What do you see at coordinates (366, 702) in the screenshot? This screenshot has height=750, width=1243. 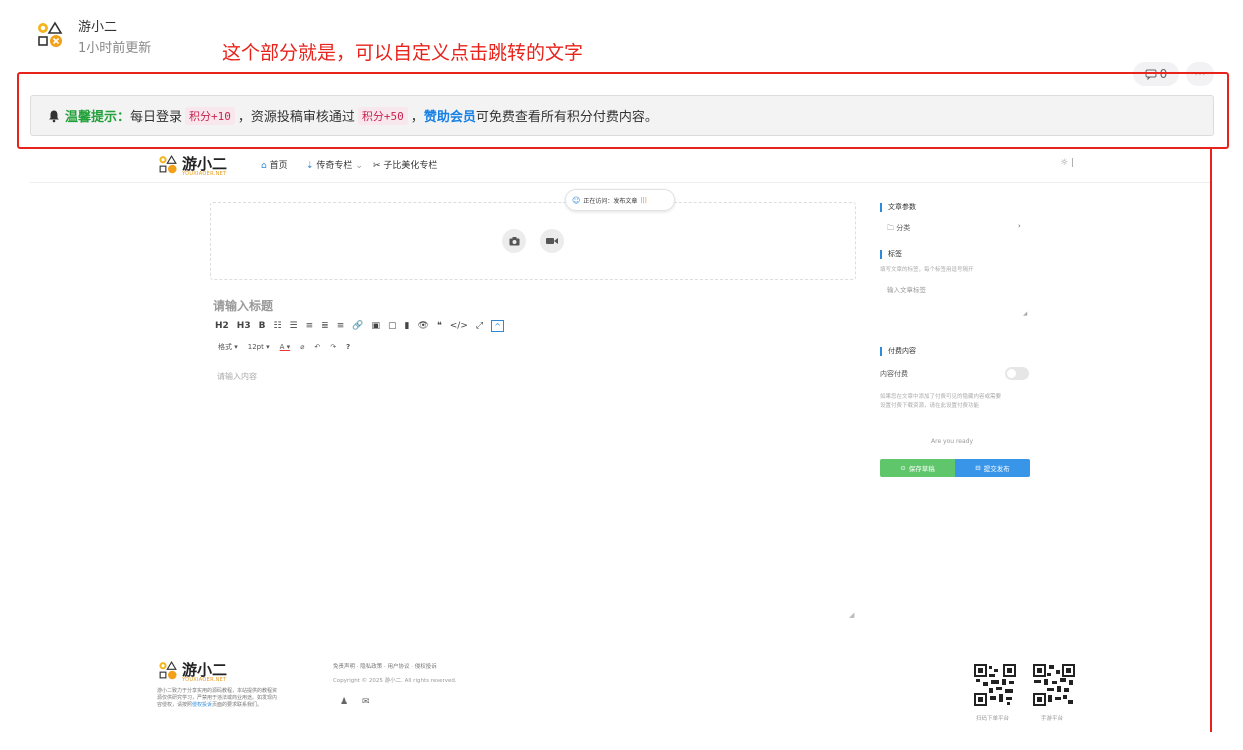 I see `mail-icon: ✉` at bounding box center [366, 702].